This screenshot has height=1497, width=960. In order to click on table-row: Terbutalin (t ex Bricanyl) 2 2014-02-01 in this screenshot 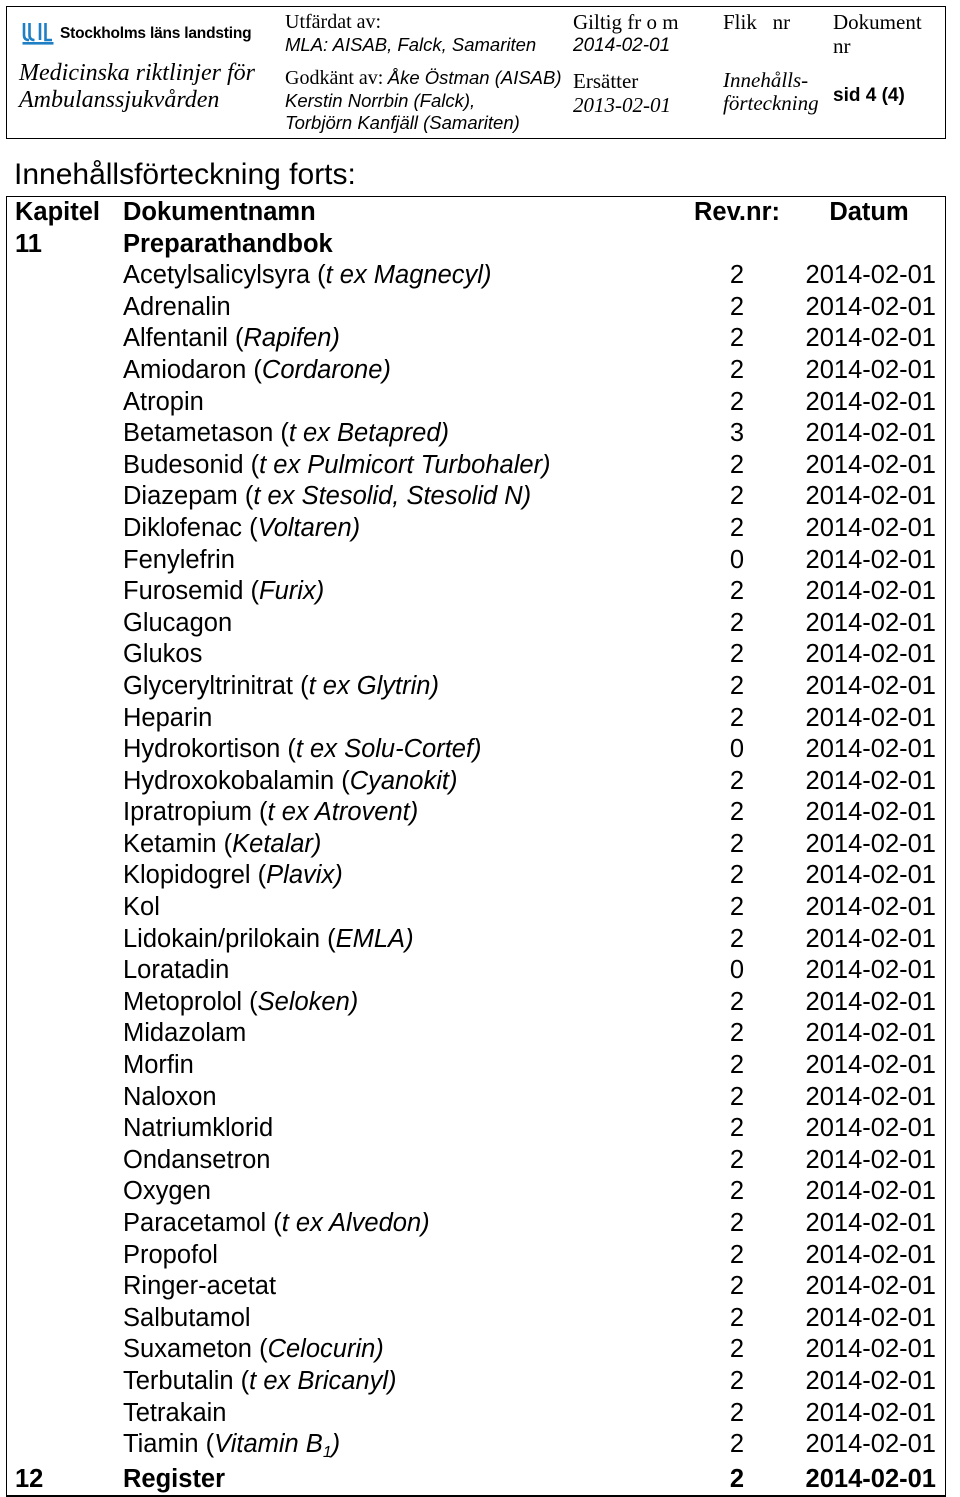, I will do `click(476, 1382)`.